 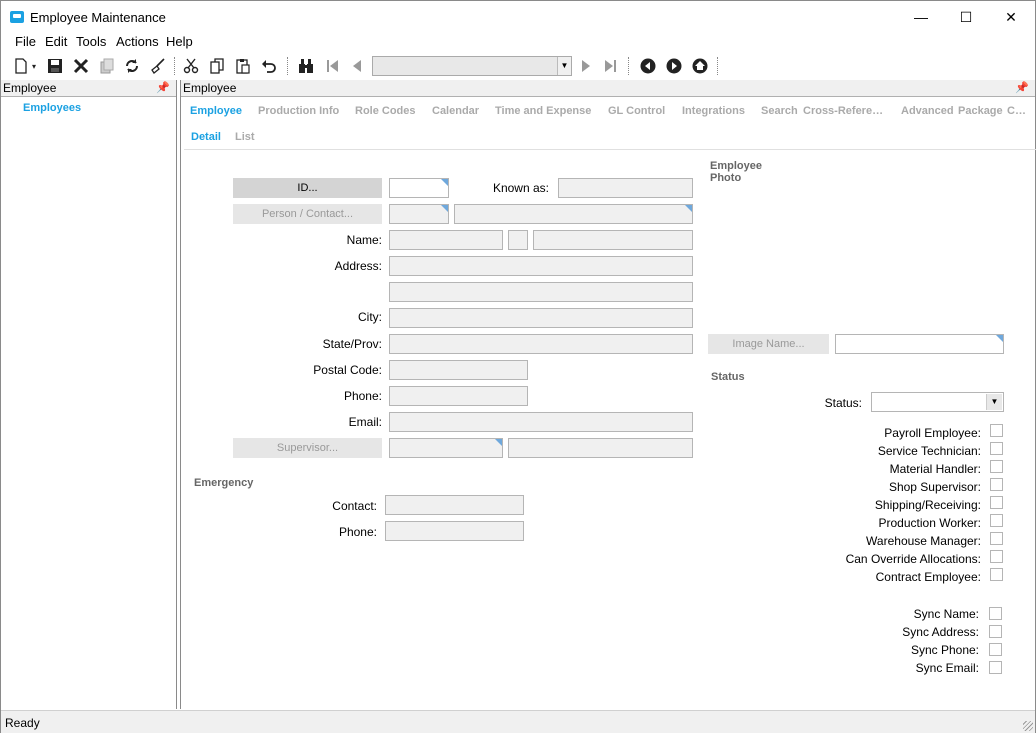 What do you see at coordinates (919, 344) in the screenshot?
I see `image-name-field` at bounding box center [919, 344].